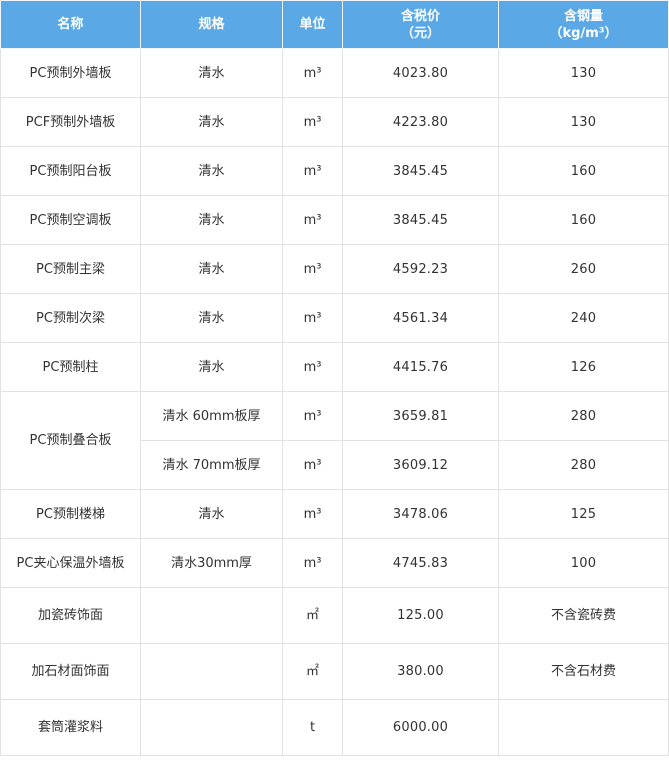 The width and height of the screenshot is (669, 760). I want to click on table-row: PC预制阳台板 清水 m³ 3845.45 160, so click(334, 171).